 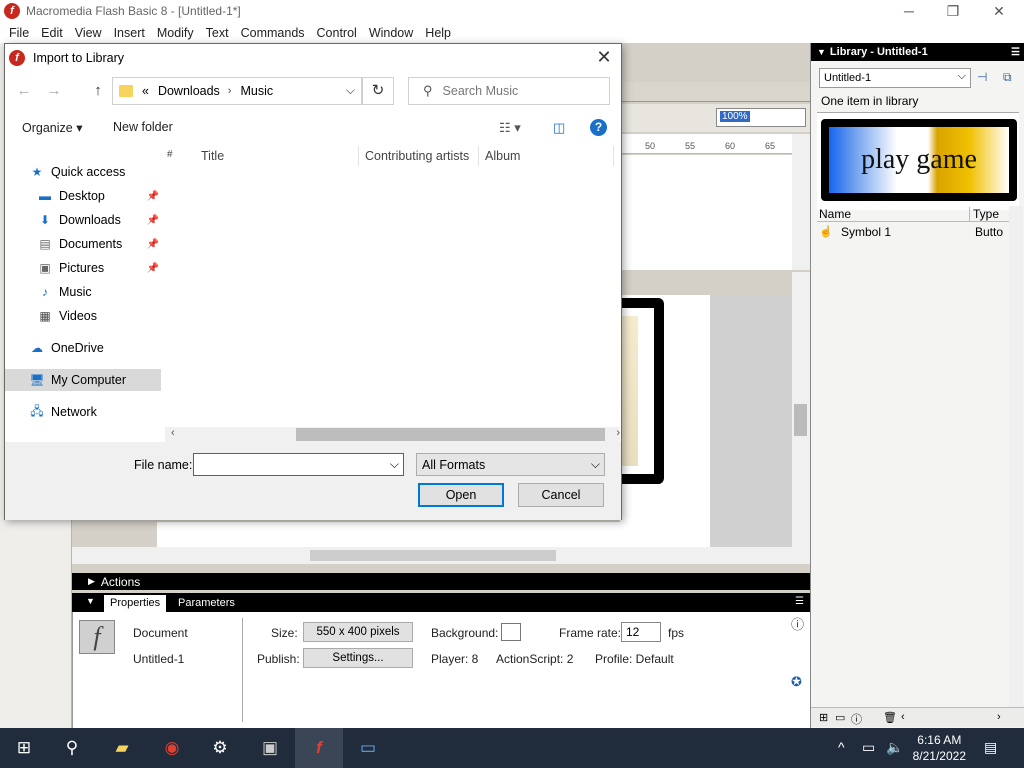 I want to click on open-button: Open, so click(x=461, y=495).